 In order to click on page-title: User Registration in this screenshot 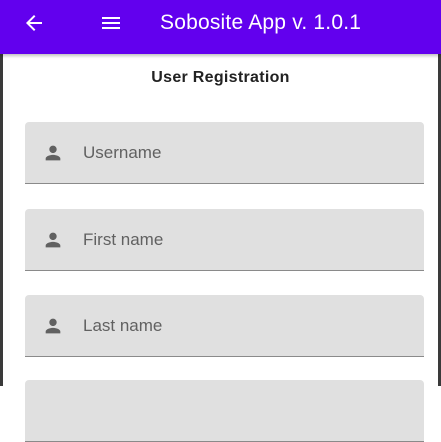, I will do `click(220, 77)`.